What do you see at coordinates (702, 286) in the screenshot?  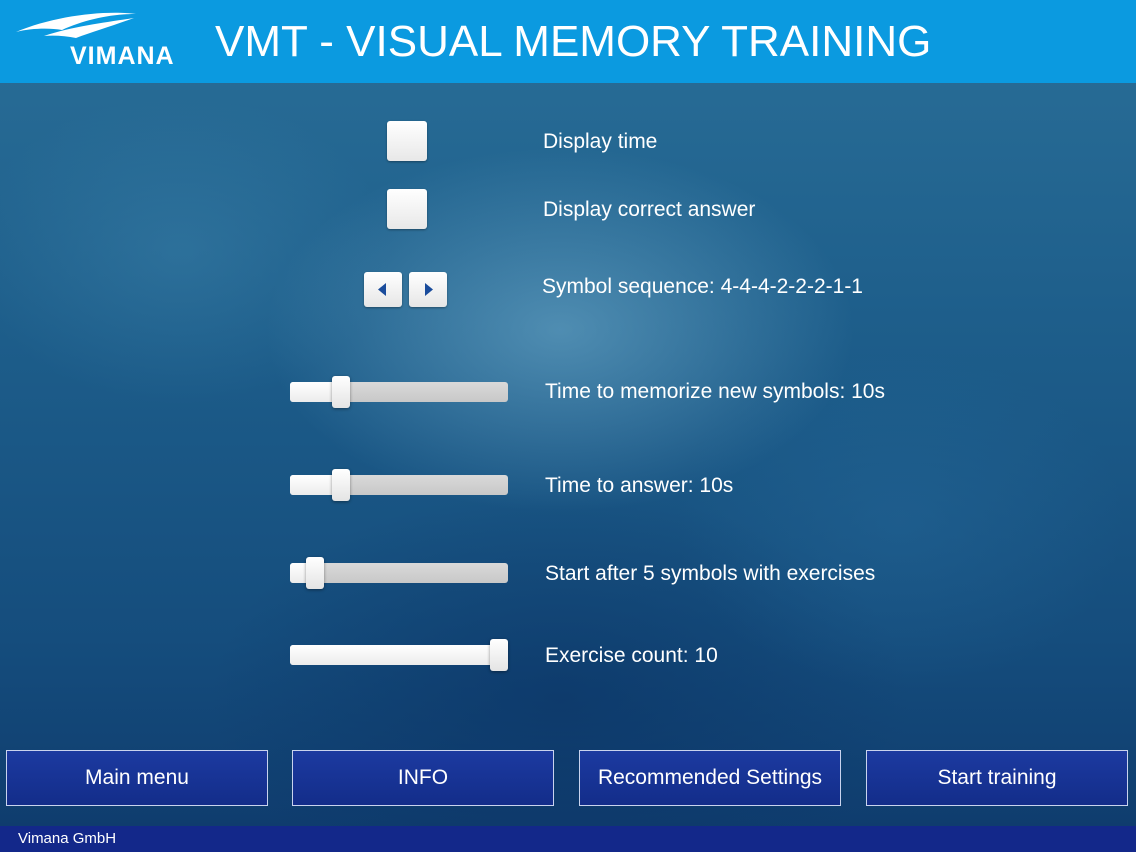 I see `symbol-sequence-label: Symbol sequence: 4-4-4-2-2-2-1-1` at bounding box center [702, 286].